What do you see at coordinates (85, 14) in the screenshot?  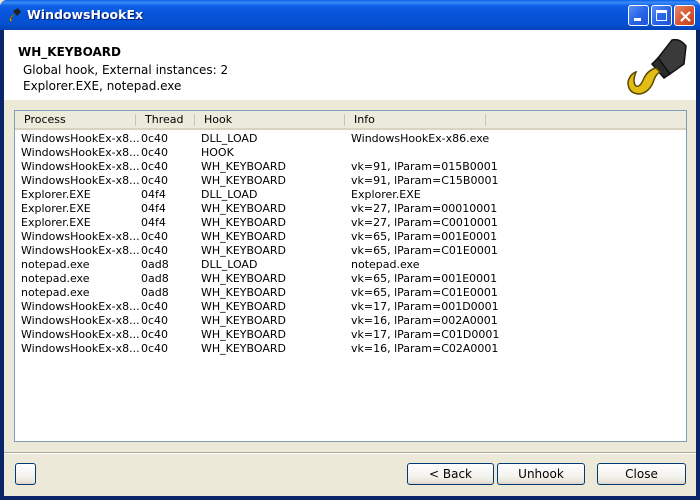 I see `window-title: WindowsHookEx` at bounding box center [85, 14].